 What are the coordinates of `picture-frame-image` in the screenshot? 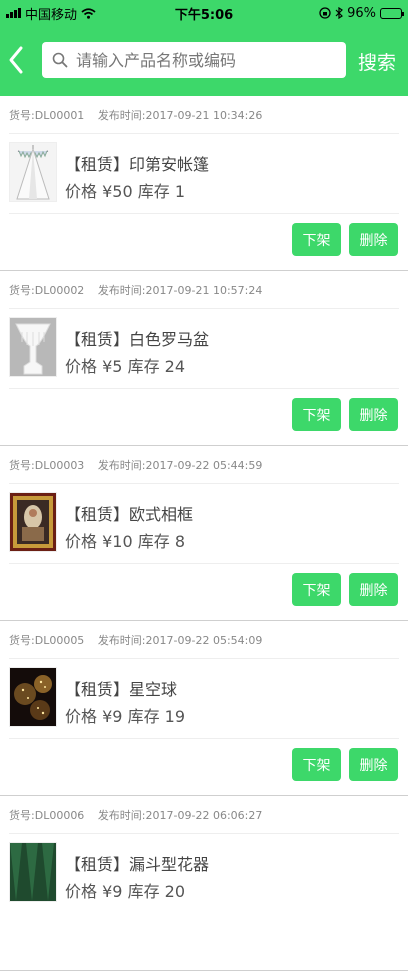 It's located at (33, 522).